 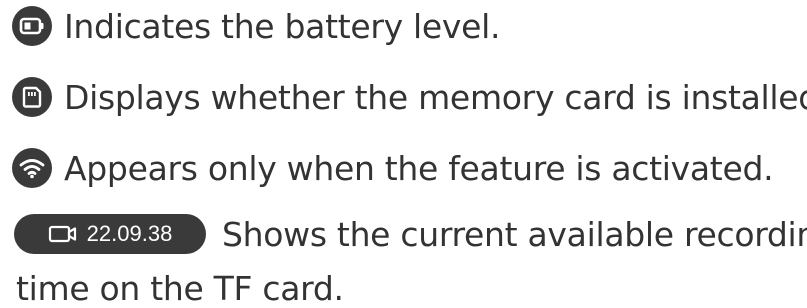 I want to click on recording-time: 22.09.38, so click(x=129, y=233).